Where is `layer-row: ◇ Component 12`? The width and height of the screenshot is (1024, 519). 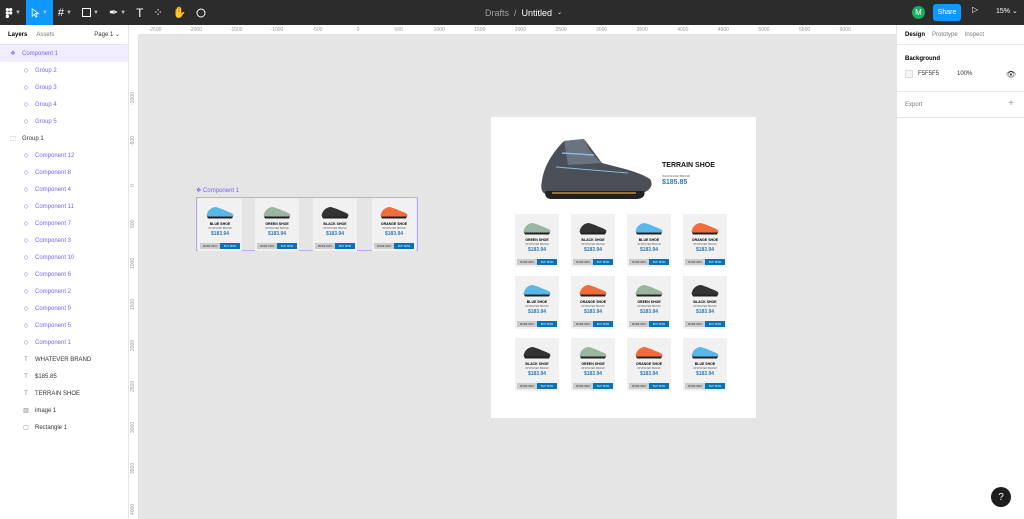 layer-row: ◇ Component 12 is located at coordinates (64, 155).